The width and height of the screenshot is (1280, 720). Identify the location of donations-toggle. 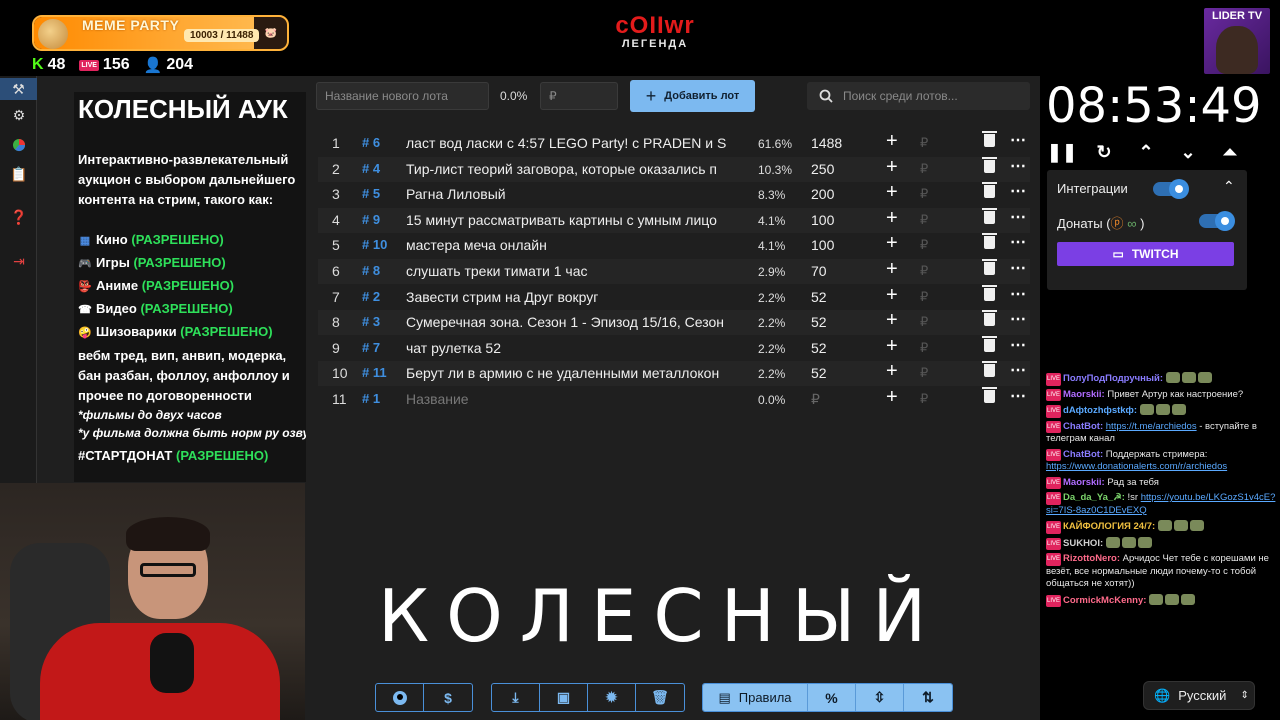
(1217, 221).